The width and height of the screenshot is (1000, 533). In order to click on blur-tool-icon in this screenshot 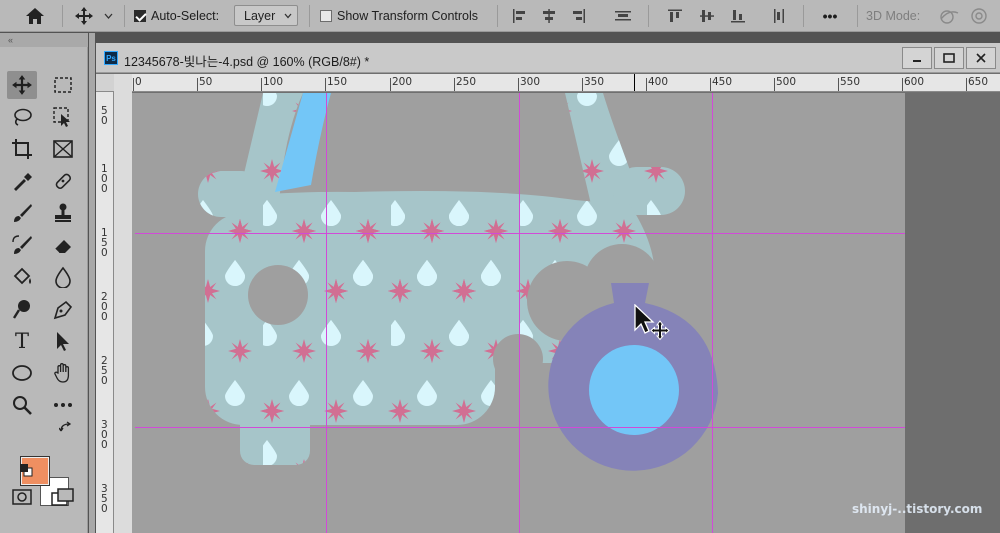, I will do `click(63, 277)`.